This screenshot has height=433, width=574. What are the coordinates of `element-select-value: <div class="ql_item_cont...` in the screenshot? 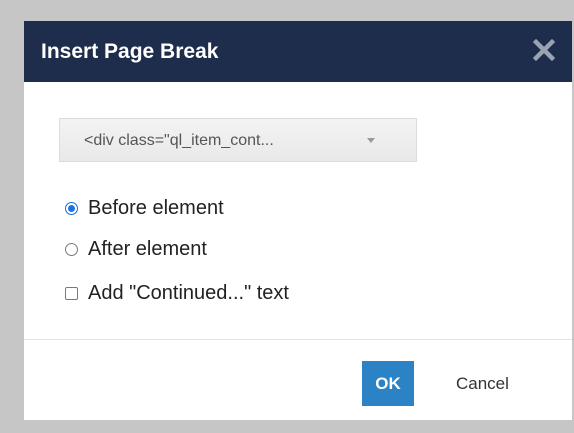 It's located at (179, 140).